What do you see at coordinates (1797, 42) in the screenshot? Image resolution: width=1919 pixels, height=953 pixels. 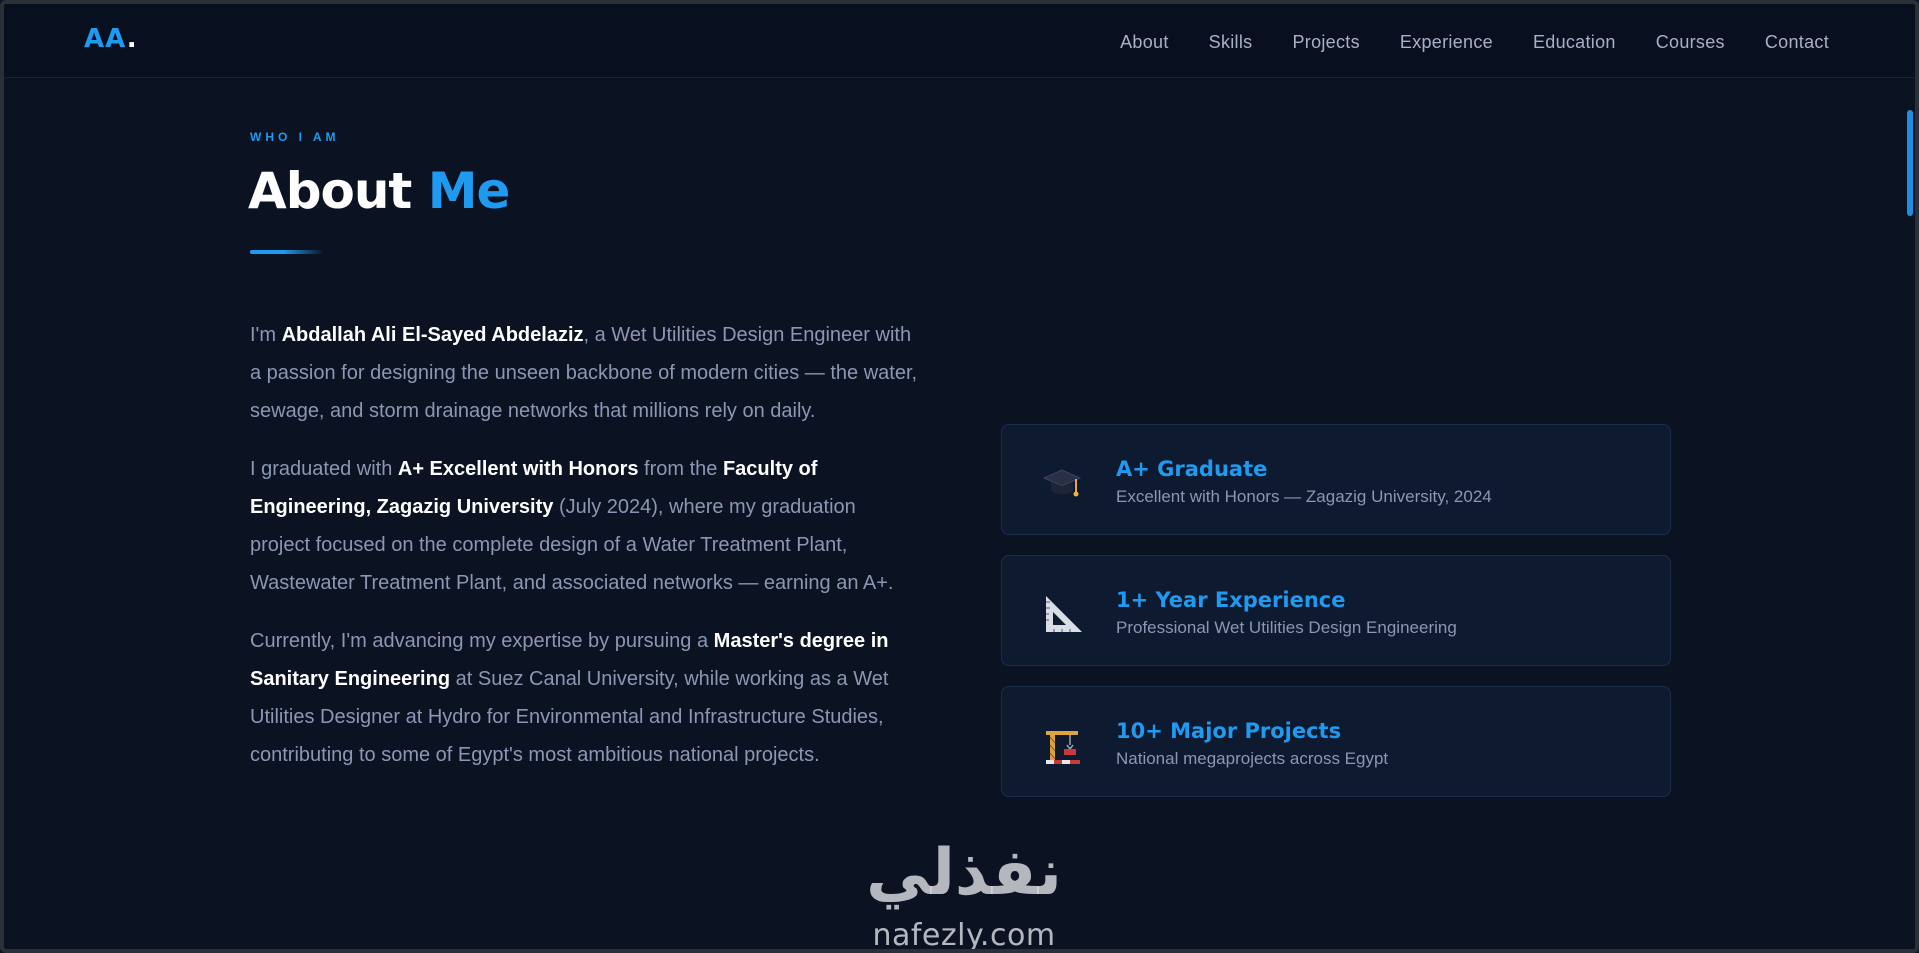 I see `nav-link-contact: Contact` at bounding box center [1797, 42].